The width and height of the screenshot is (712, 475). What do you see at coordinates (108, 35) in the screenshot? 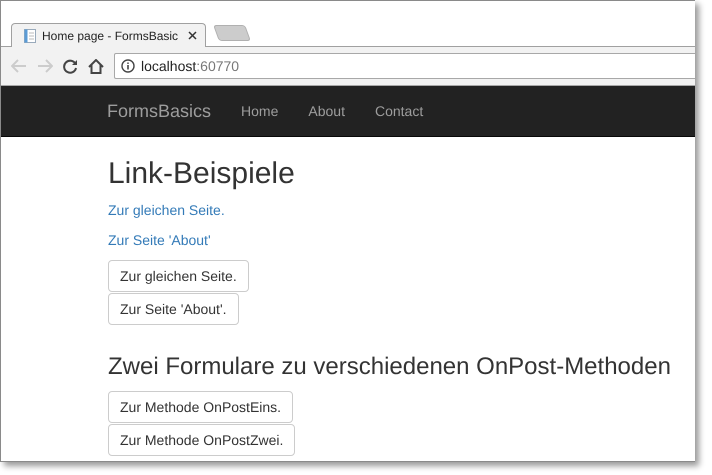
I see `browser-tab: Home page - FormsBasic` at bounding box center [108, 35].